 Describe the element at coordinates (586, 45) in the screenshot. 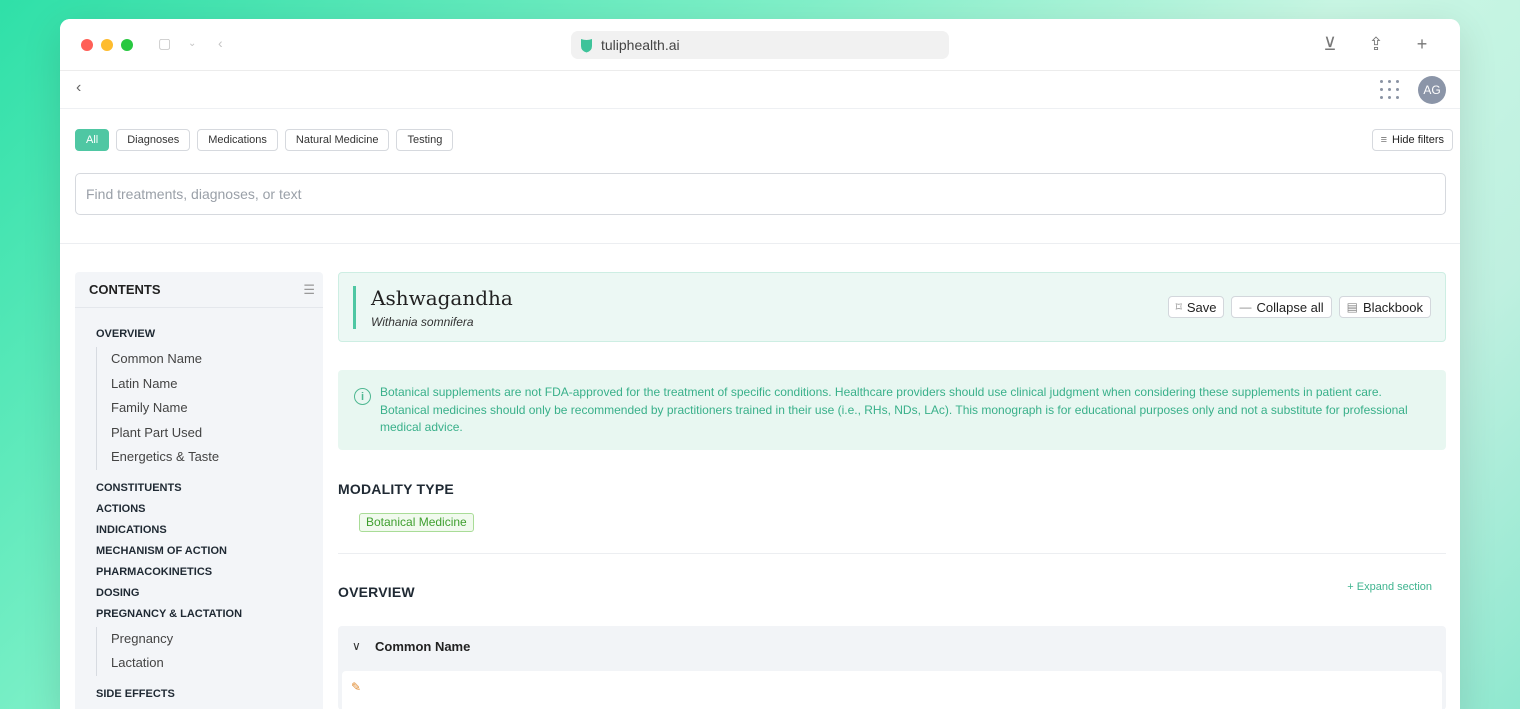

I see `site-shield-icon` at that location.